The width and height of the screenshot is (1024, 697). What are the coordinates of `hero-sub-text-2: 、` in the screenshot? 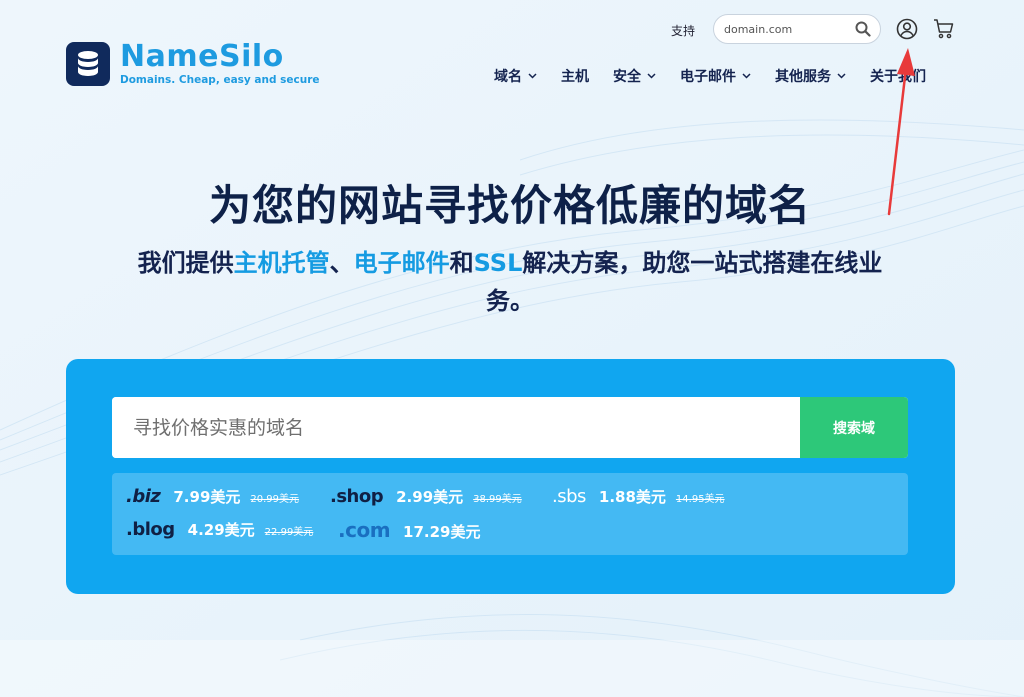 It's located at (341, 263).